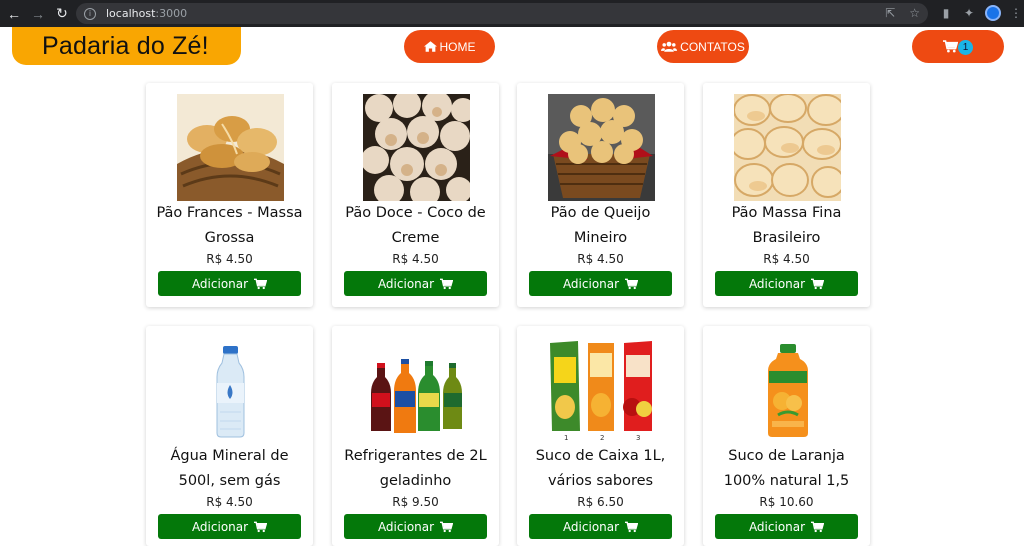 The height and width of the screenshot is (546, 1024). Describe the element at coordinates (230, 390) in the screenshot. I see `water-bottle-image` at that location.